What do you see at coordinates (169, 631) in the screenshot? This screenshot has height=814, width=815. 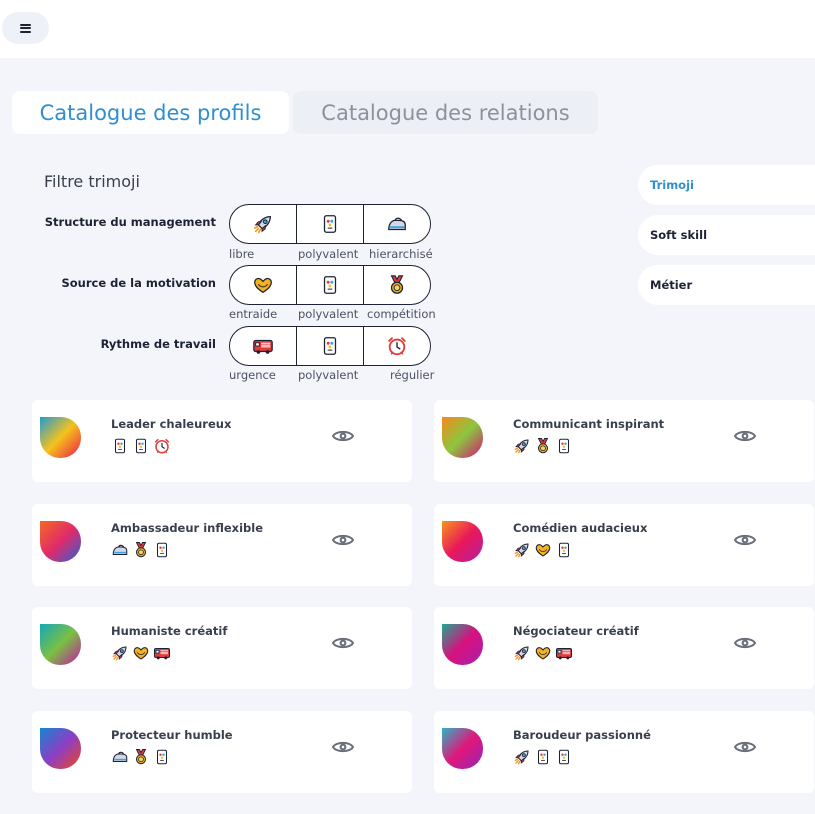 I see `profile-name: Humaniste créatif` at bounding box center [169, 631].